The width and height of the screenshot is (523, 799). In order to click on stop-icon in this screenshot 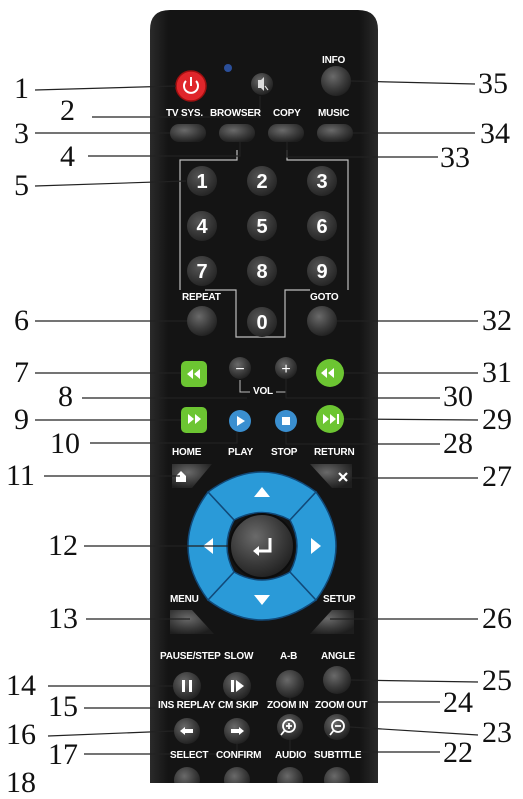, I will do `click(286, 421)`.